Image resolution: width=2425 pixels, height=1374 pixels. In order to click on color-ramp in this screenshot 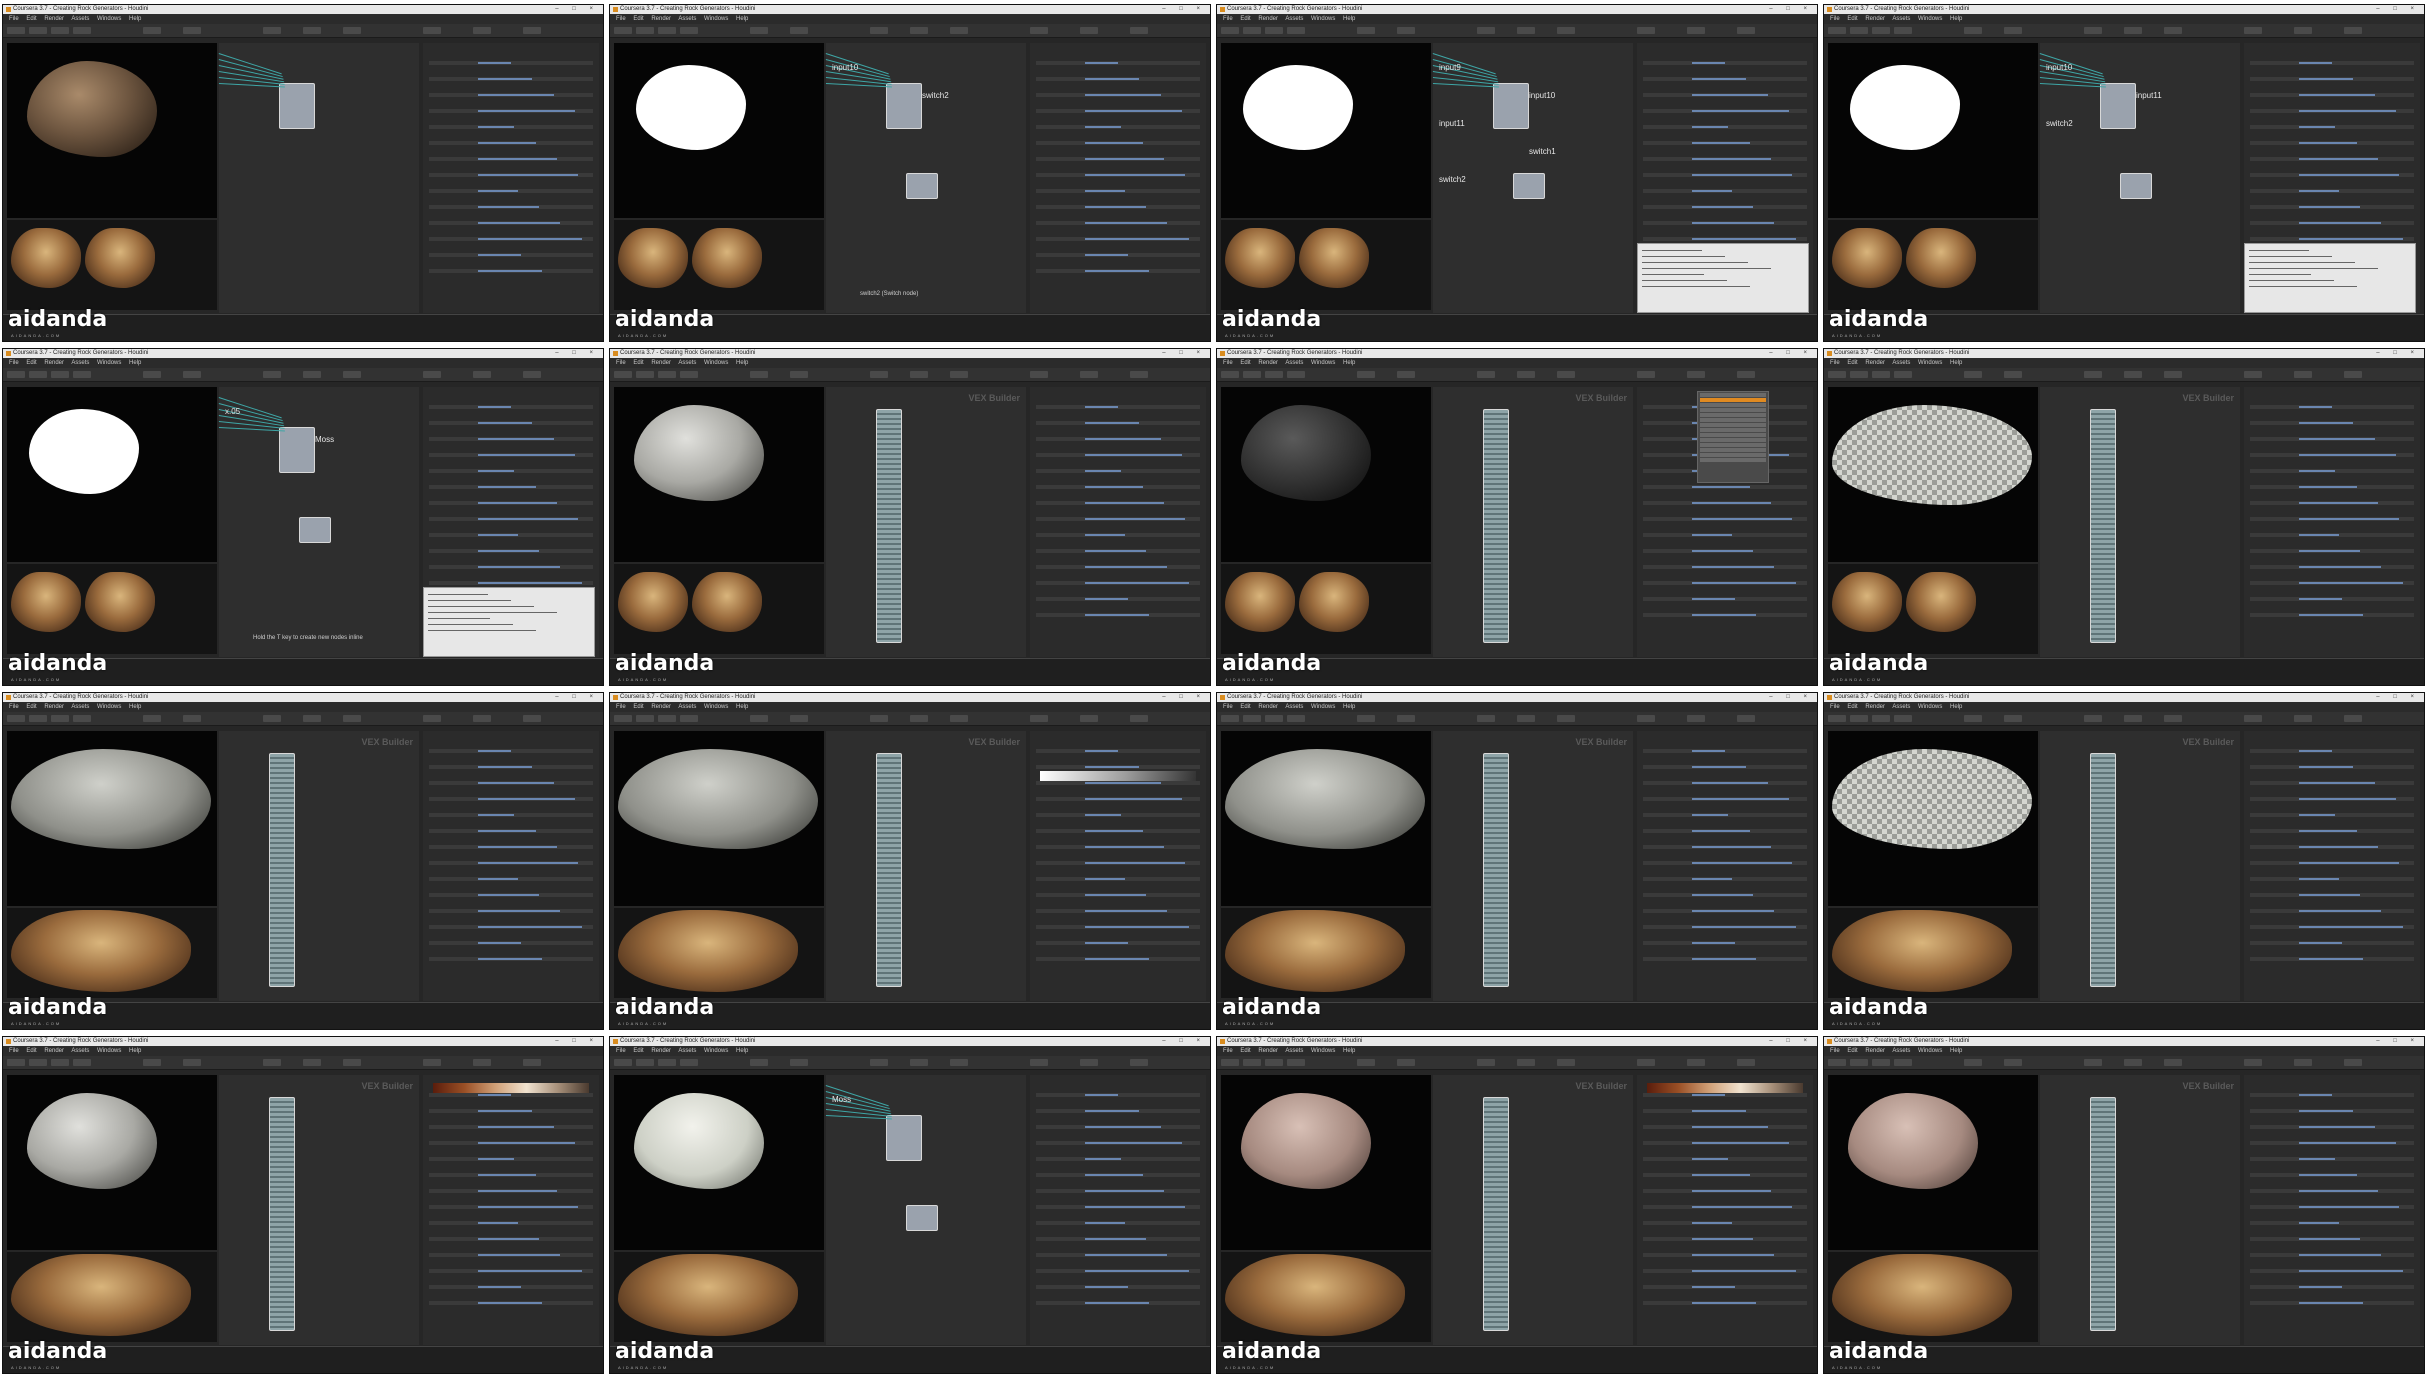, I will do `click(1725, 1088)`.